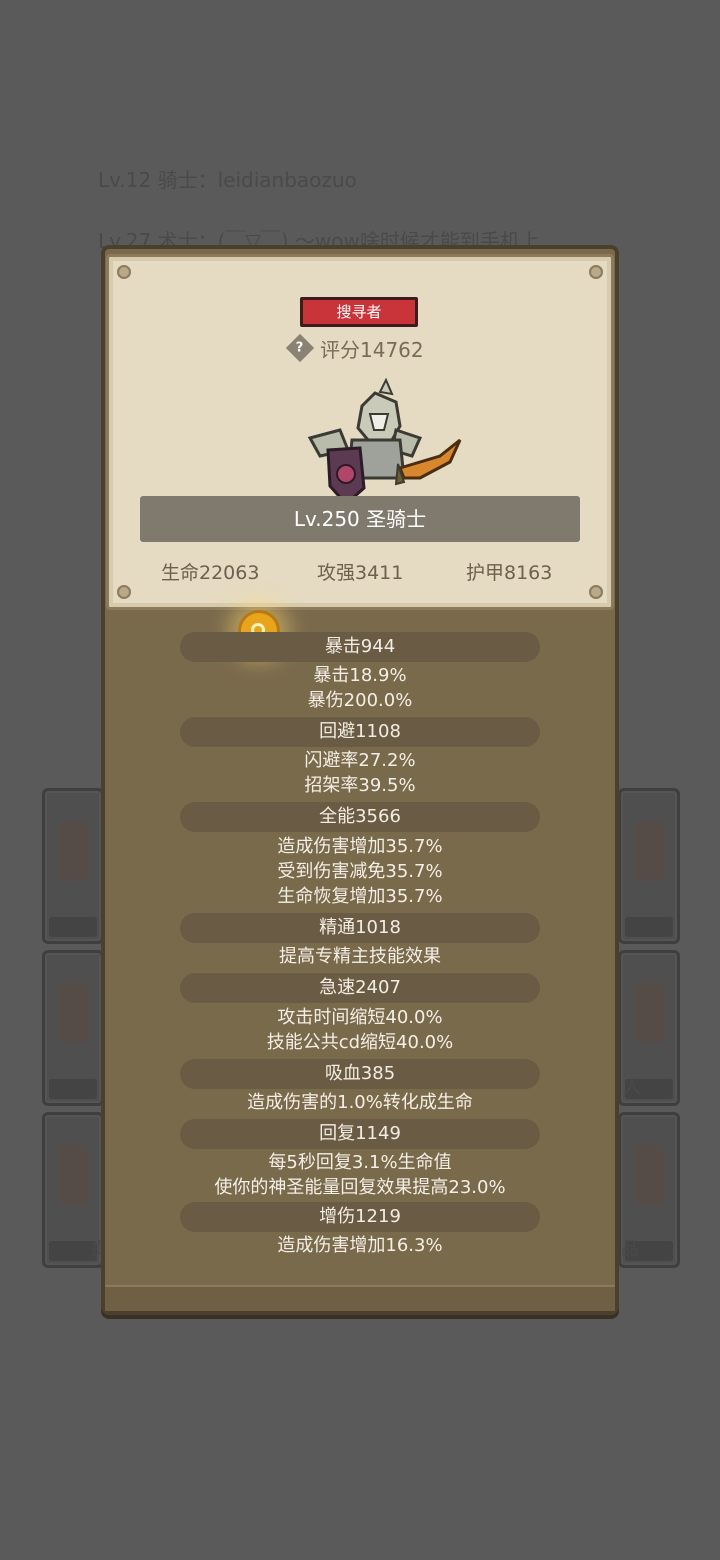 The height and width of the screenshot is (1560, 720). I want to click on stat-detail: 技能公共cd缩短40.0%, so click(360, 1042).